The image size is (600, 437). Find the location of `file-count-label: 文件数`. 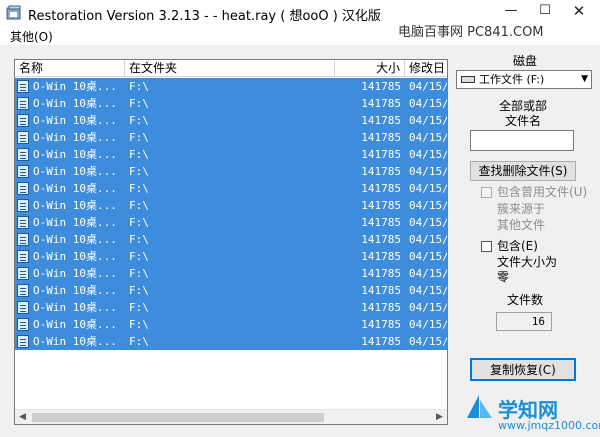

file-count-label: 文件数 is located at coordinates (524, 300).